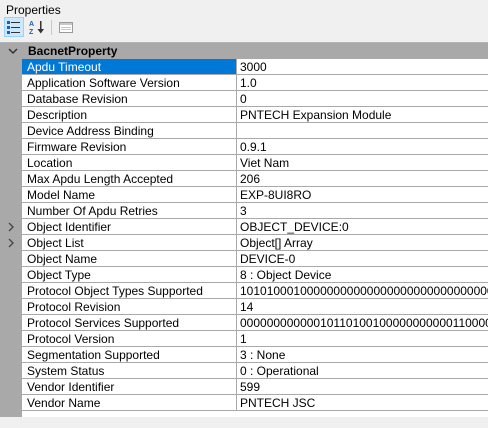  Describe the element at coordinates (71, 387) in the screenshot. I see `property-name: Vendor Identifier` at that location.